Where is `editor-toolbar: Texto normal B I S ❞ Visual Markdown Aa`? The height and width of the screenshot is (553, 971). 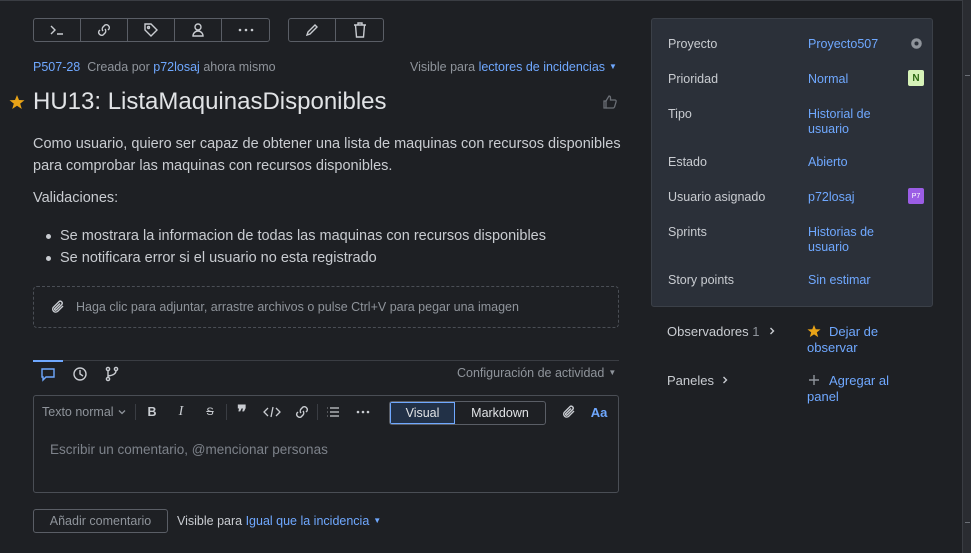 editor-toolbar: Texto normal B I S ❞ Visual Markdown Aa is located at coordinates (326, 412).